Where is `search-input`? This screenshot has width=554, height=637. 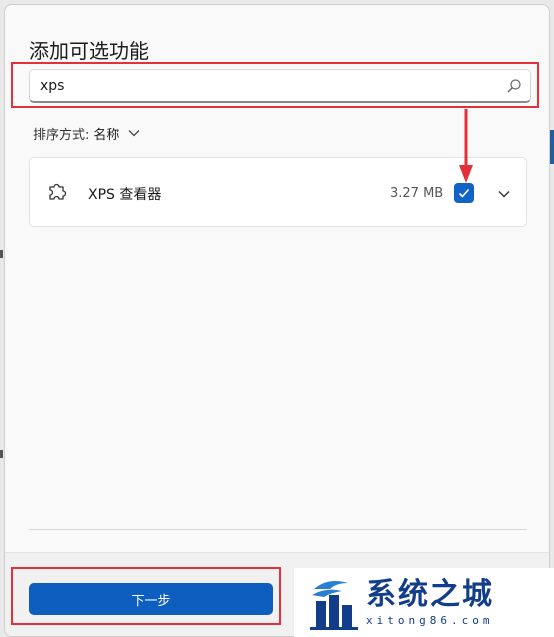 search-input is located at coordinates (265, 86).